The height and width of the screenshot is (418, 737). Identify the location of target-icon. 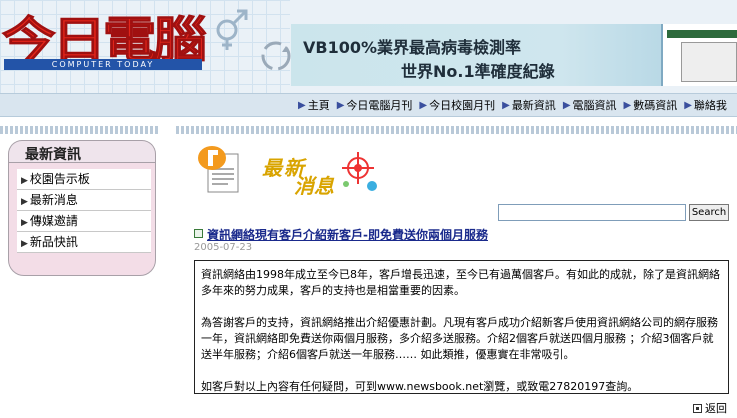
(359, 171).